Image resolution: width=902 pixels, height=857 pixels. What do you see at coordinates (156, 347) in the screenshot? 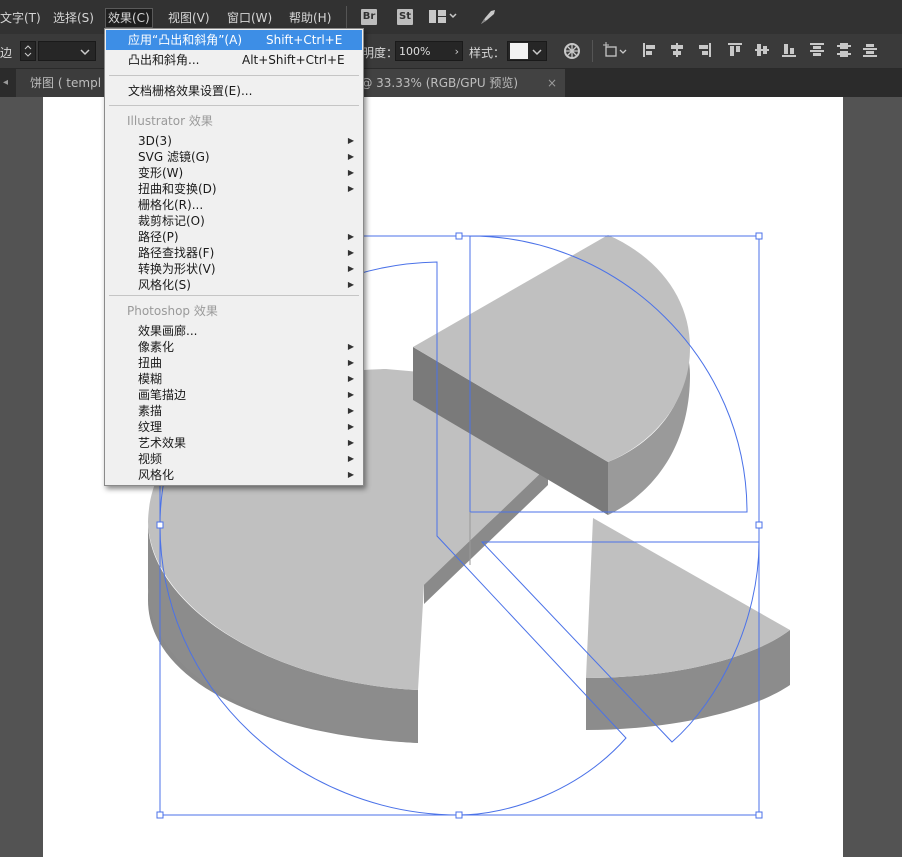
I see `menu-item-label: 像素化` at bounding box center [156, 347].